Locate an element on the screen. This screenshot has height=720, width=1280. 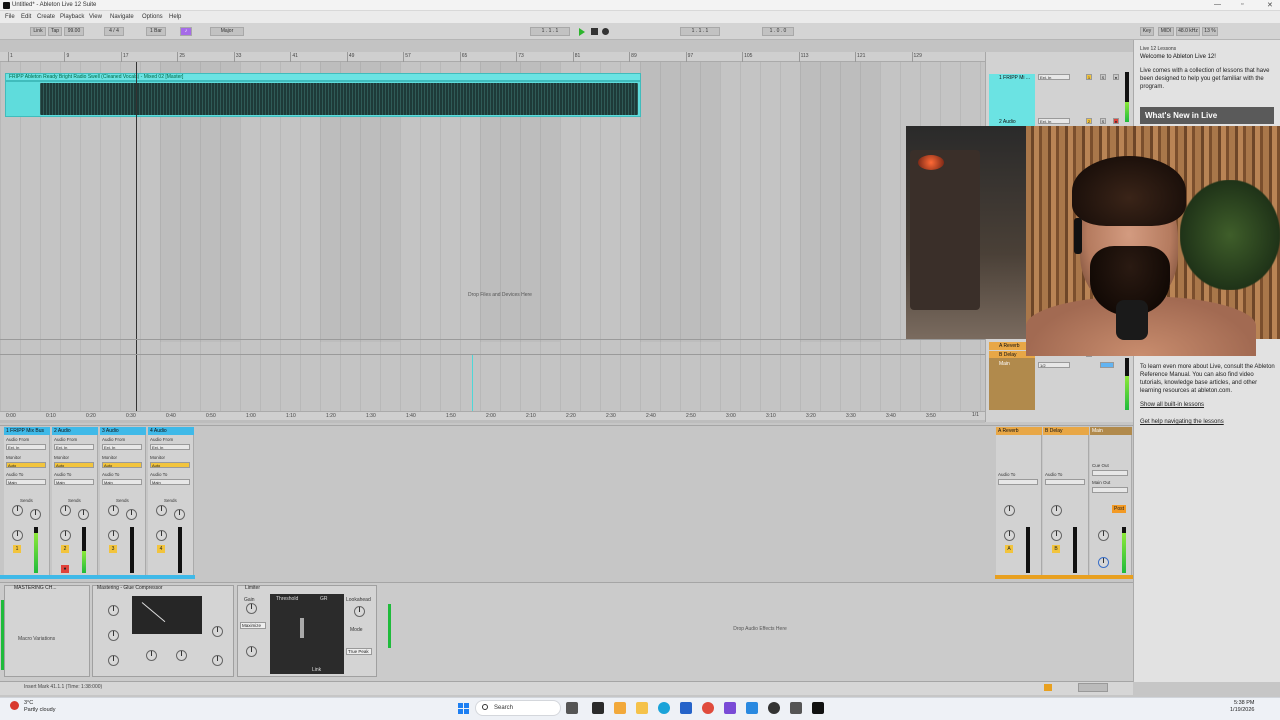
taskbar-search: Search is located at coordinates (518, 708).